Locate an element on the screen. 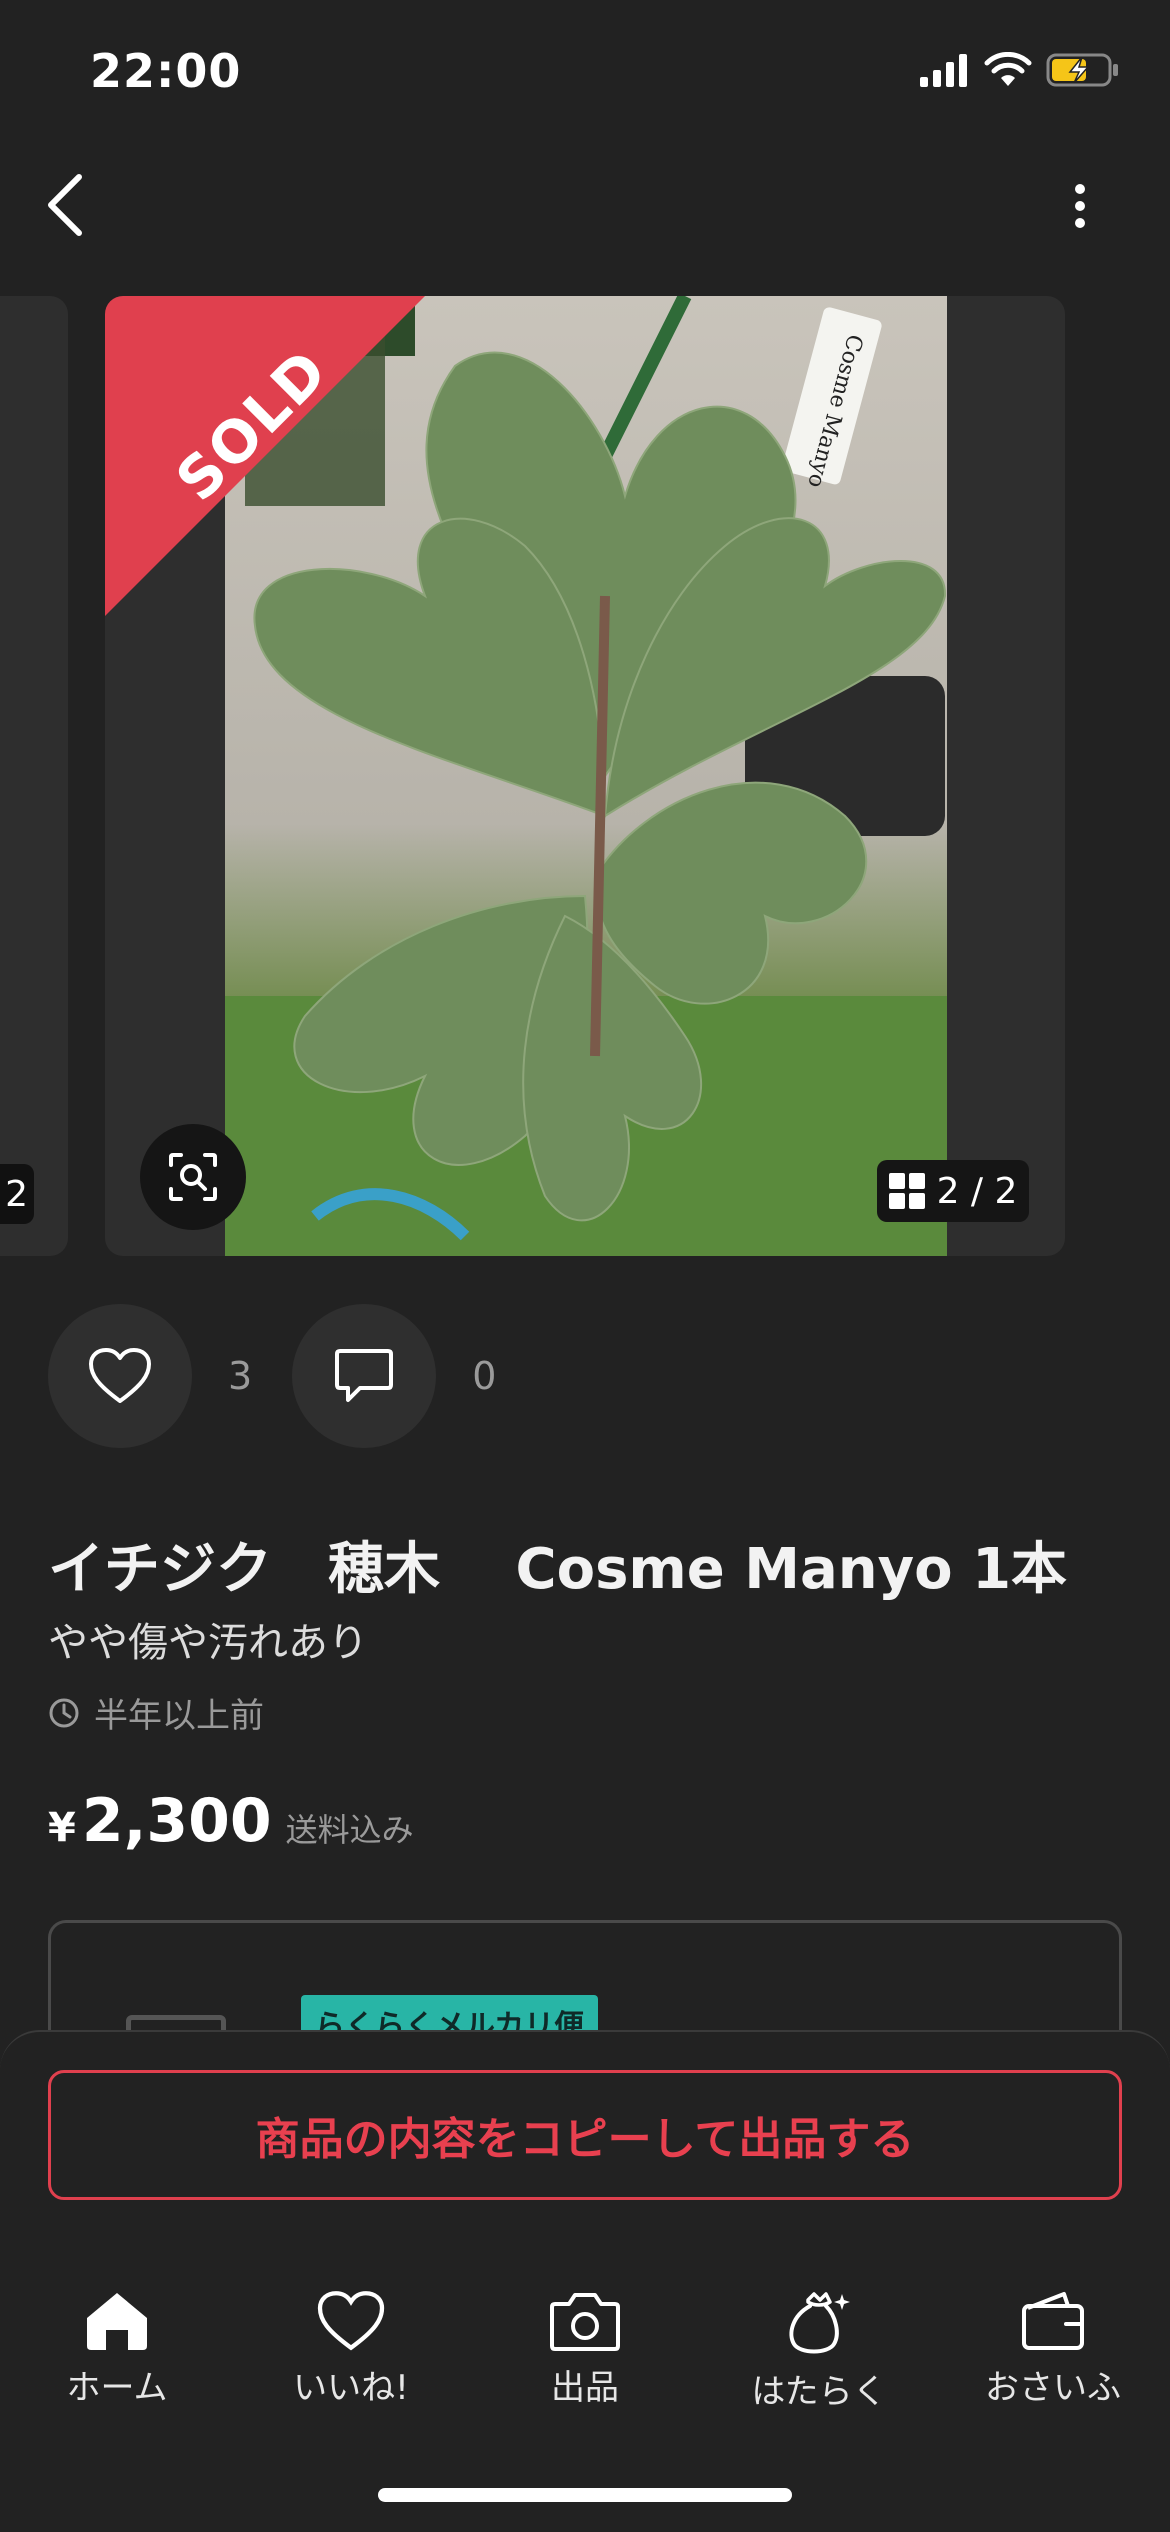 The width and height of the screenshot is (1170, 2532). price-row: ¥ 2,300 送料込み is located at coordinates (231, 1821).